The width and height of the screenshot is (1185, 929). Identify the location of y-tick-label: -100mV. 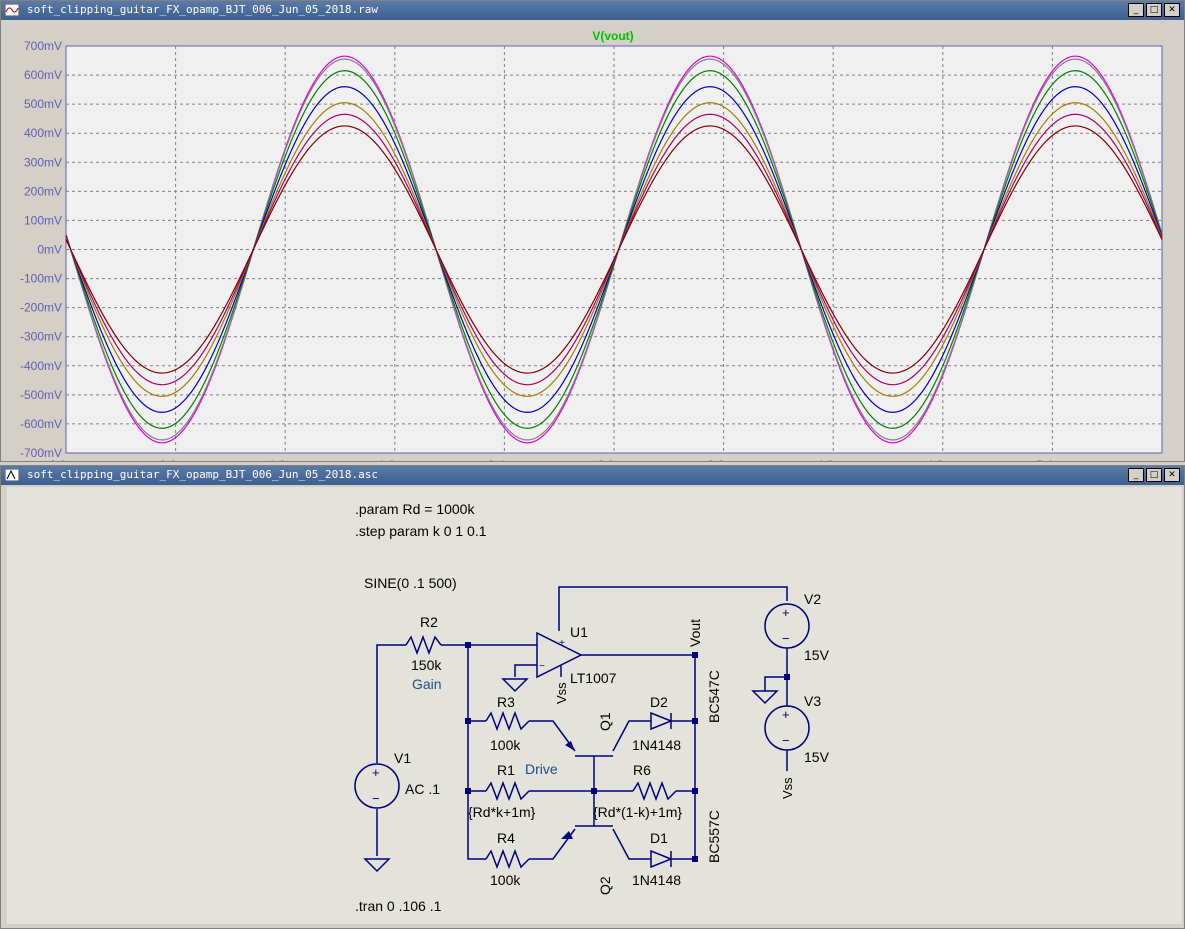
(41, 279).